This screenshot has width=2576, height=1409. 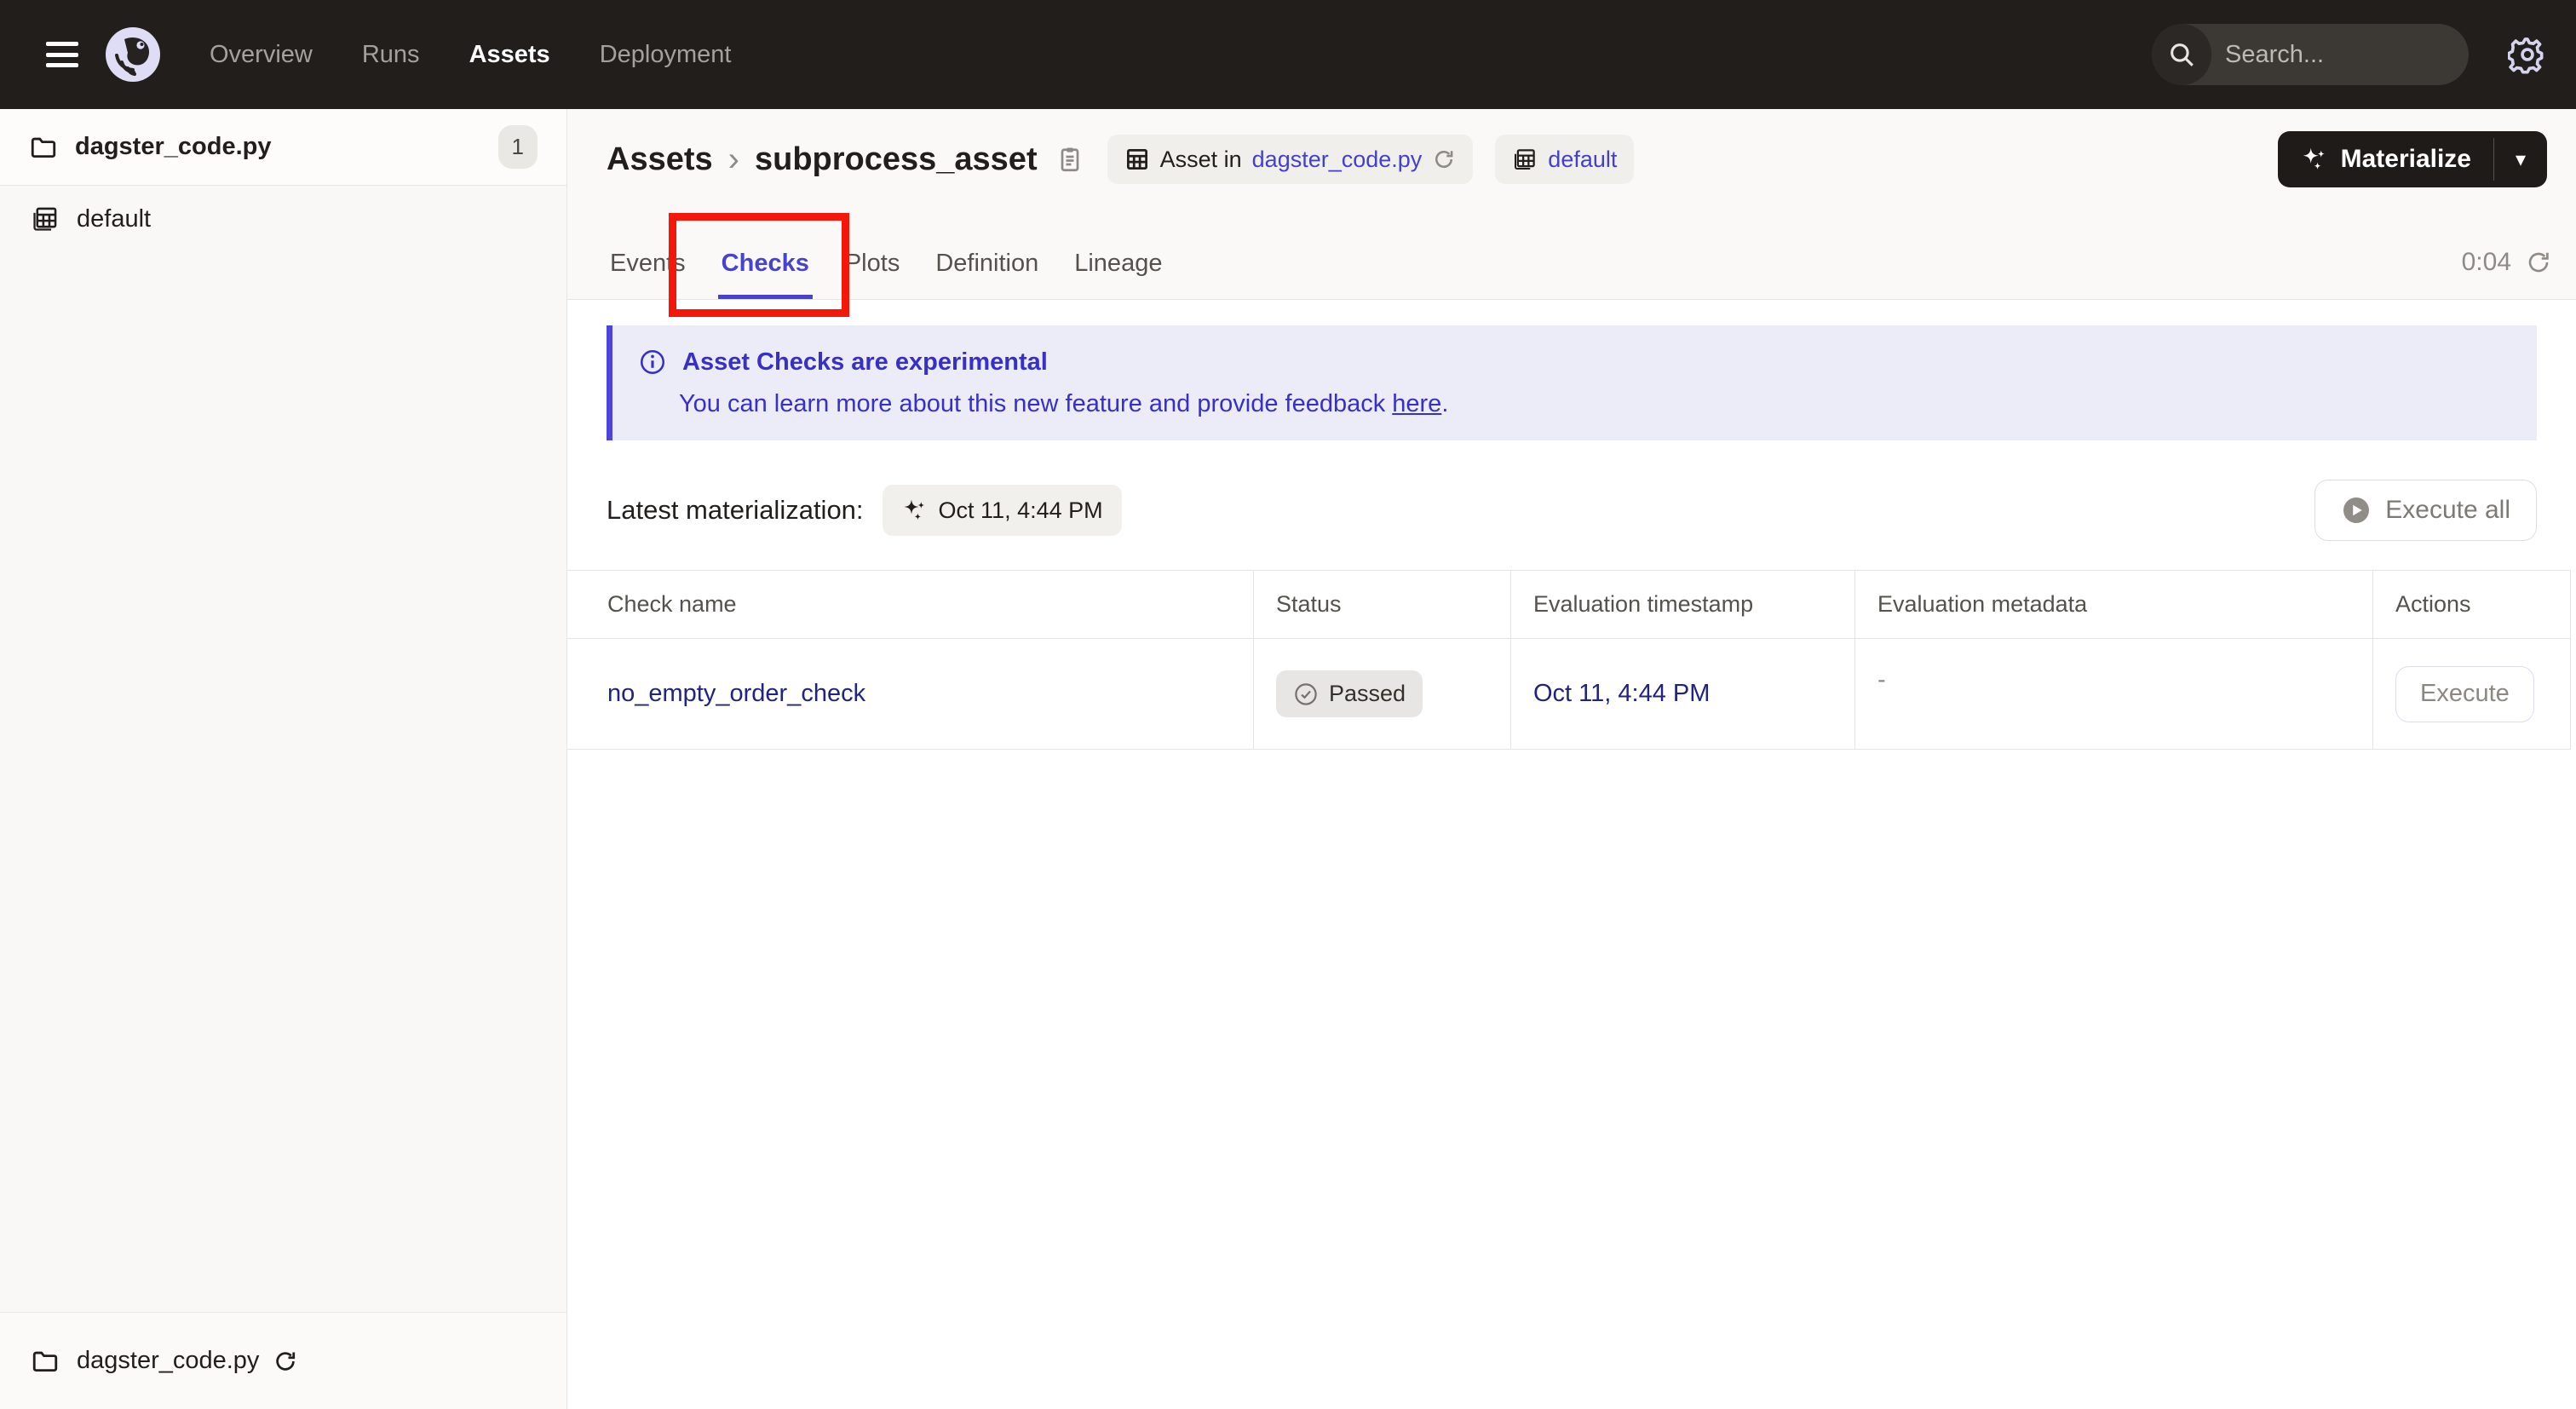 I want to click on sidebar-footer-repo: dagster_code.py, so click(x=283, y=1360).